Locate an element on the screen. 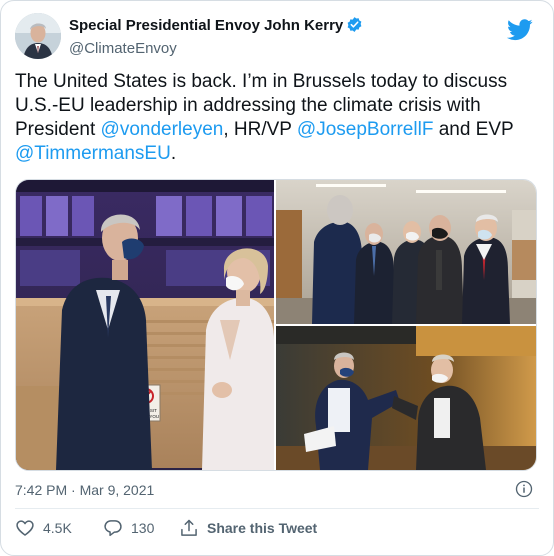  tweet-text-part-4: . is located at coordinates (173, 153).